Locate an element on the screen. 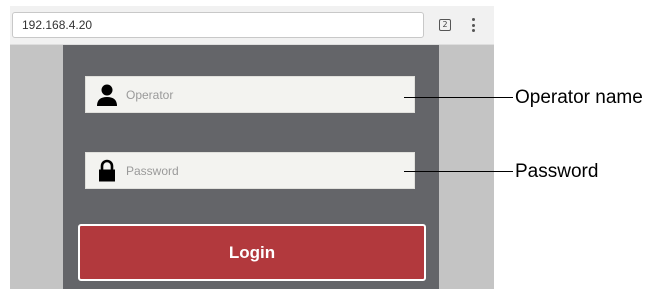 The height and width of the screenshot is (289, 659). browser-toolbar: 192.168.4.20 2 is located at coordinates (252, 25).